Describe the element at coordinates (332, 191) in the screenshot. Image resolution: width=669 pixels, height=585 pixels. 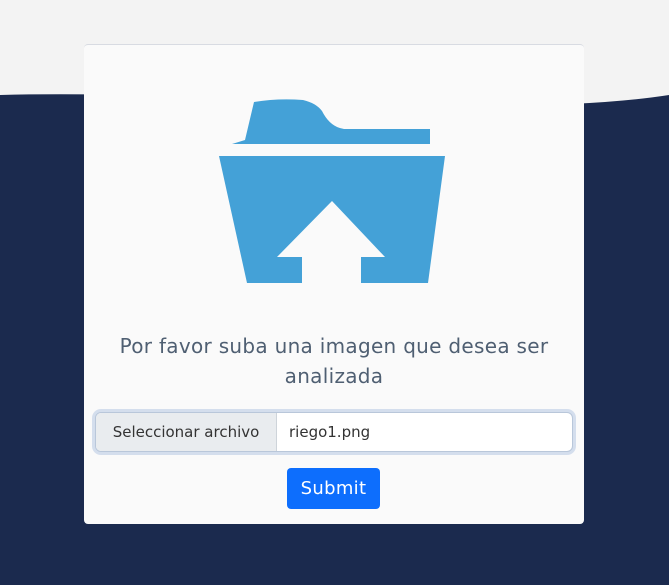
I see `folder-upload-icon` at that location.